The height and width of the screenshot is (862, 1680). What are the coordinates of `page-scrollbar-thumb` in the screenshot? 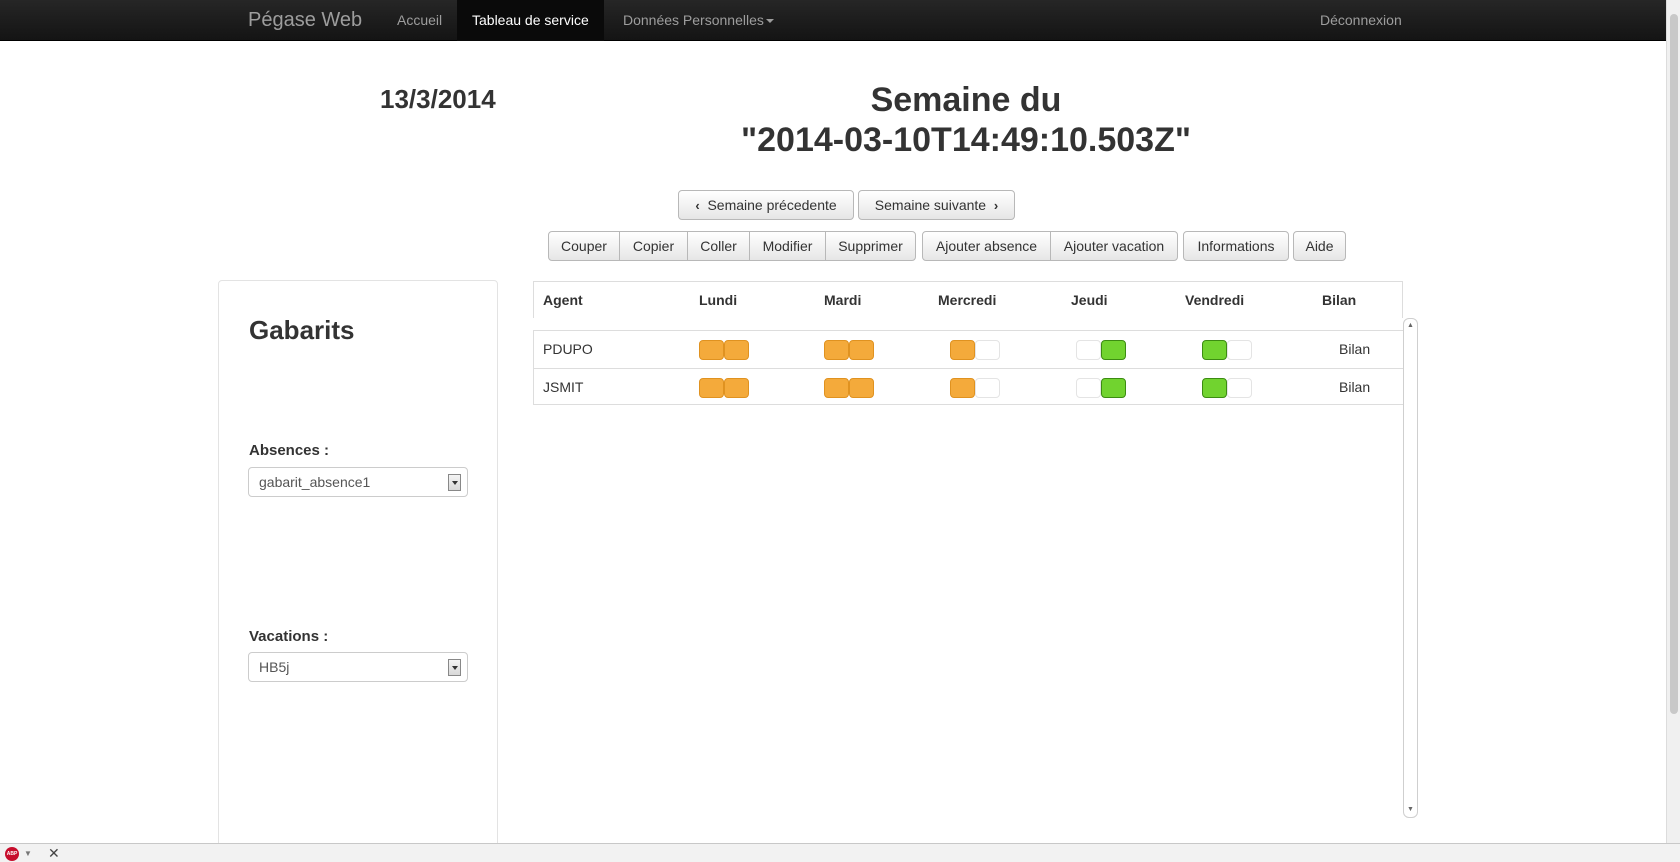 It's located at (1674, 364).